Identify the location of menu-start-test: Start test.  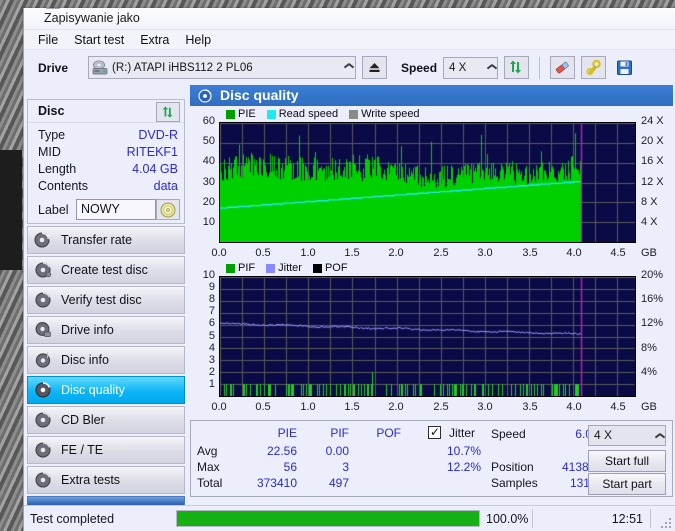
(99, 40).